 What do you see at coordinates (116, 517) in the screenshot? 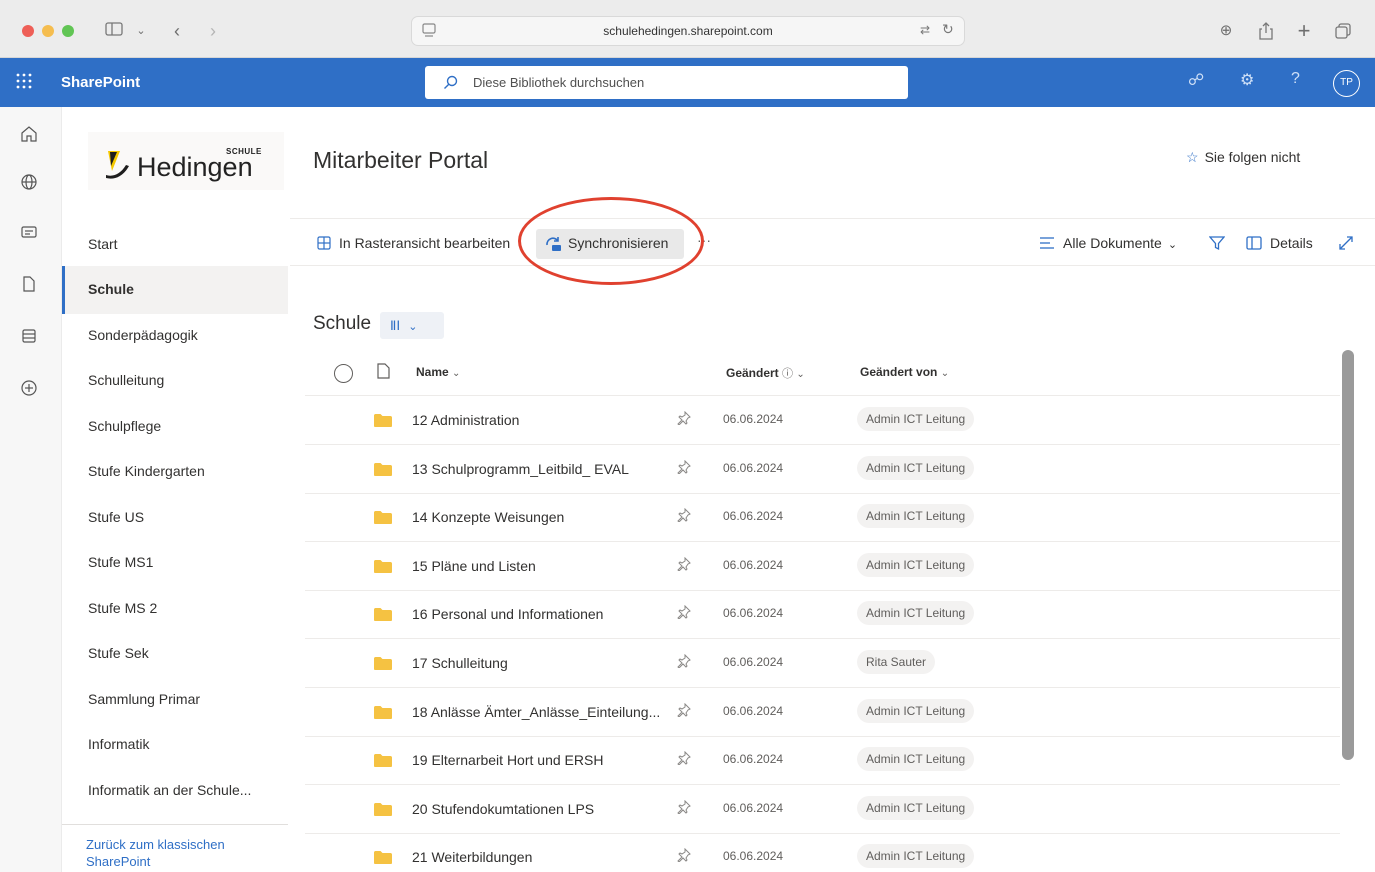
I see `nav-item-stufe-us: Stufe US` at bounding box center [116, 517].